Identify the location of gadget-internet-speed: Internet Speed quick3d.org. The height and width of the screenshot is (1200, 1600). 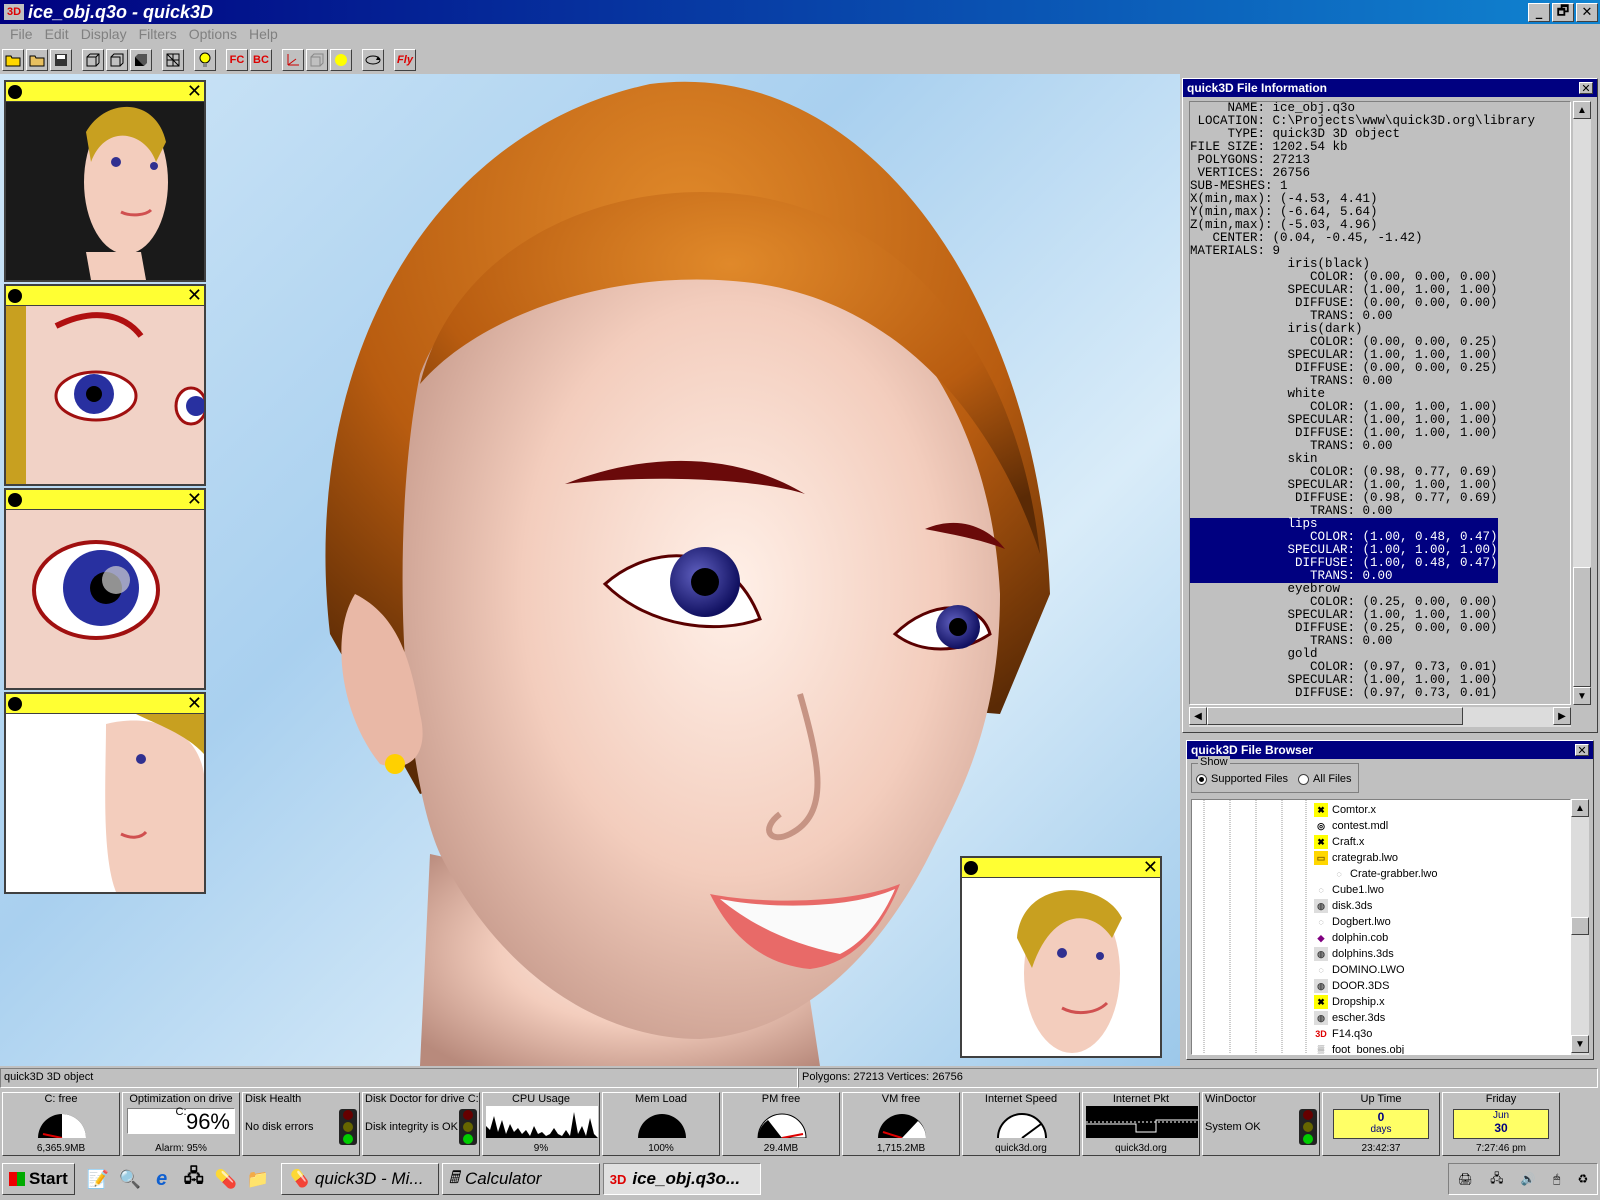
(1021, 1124).